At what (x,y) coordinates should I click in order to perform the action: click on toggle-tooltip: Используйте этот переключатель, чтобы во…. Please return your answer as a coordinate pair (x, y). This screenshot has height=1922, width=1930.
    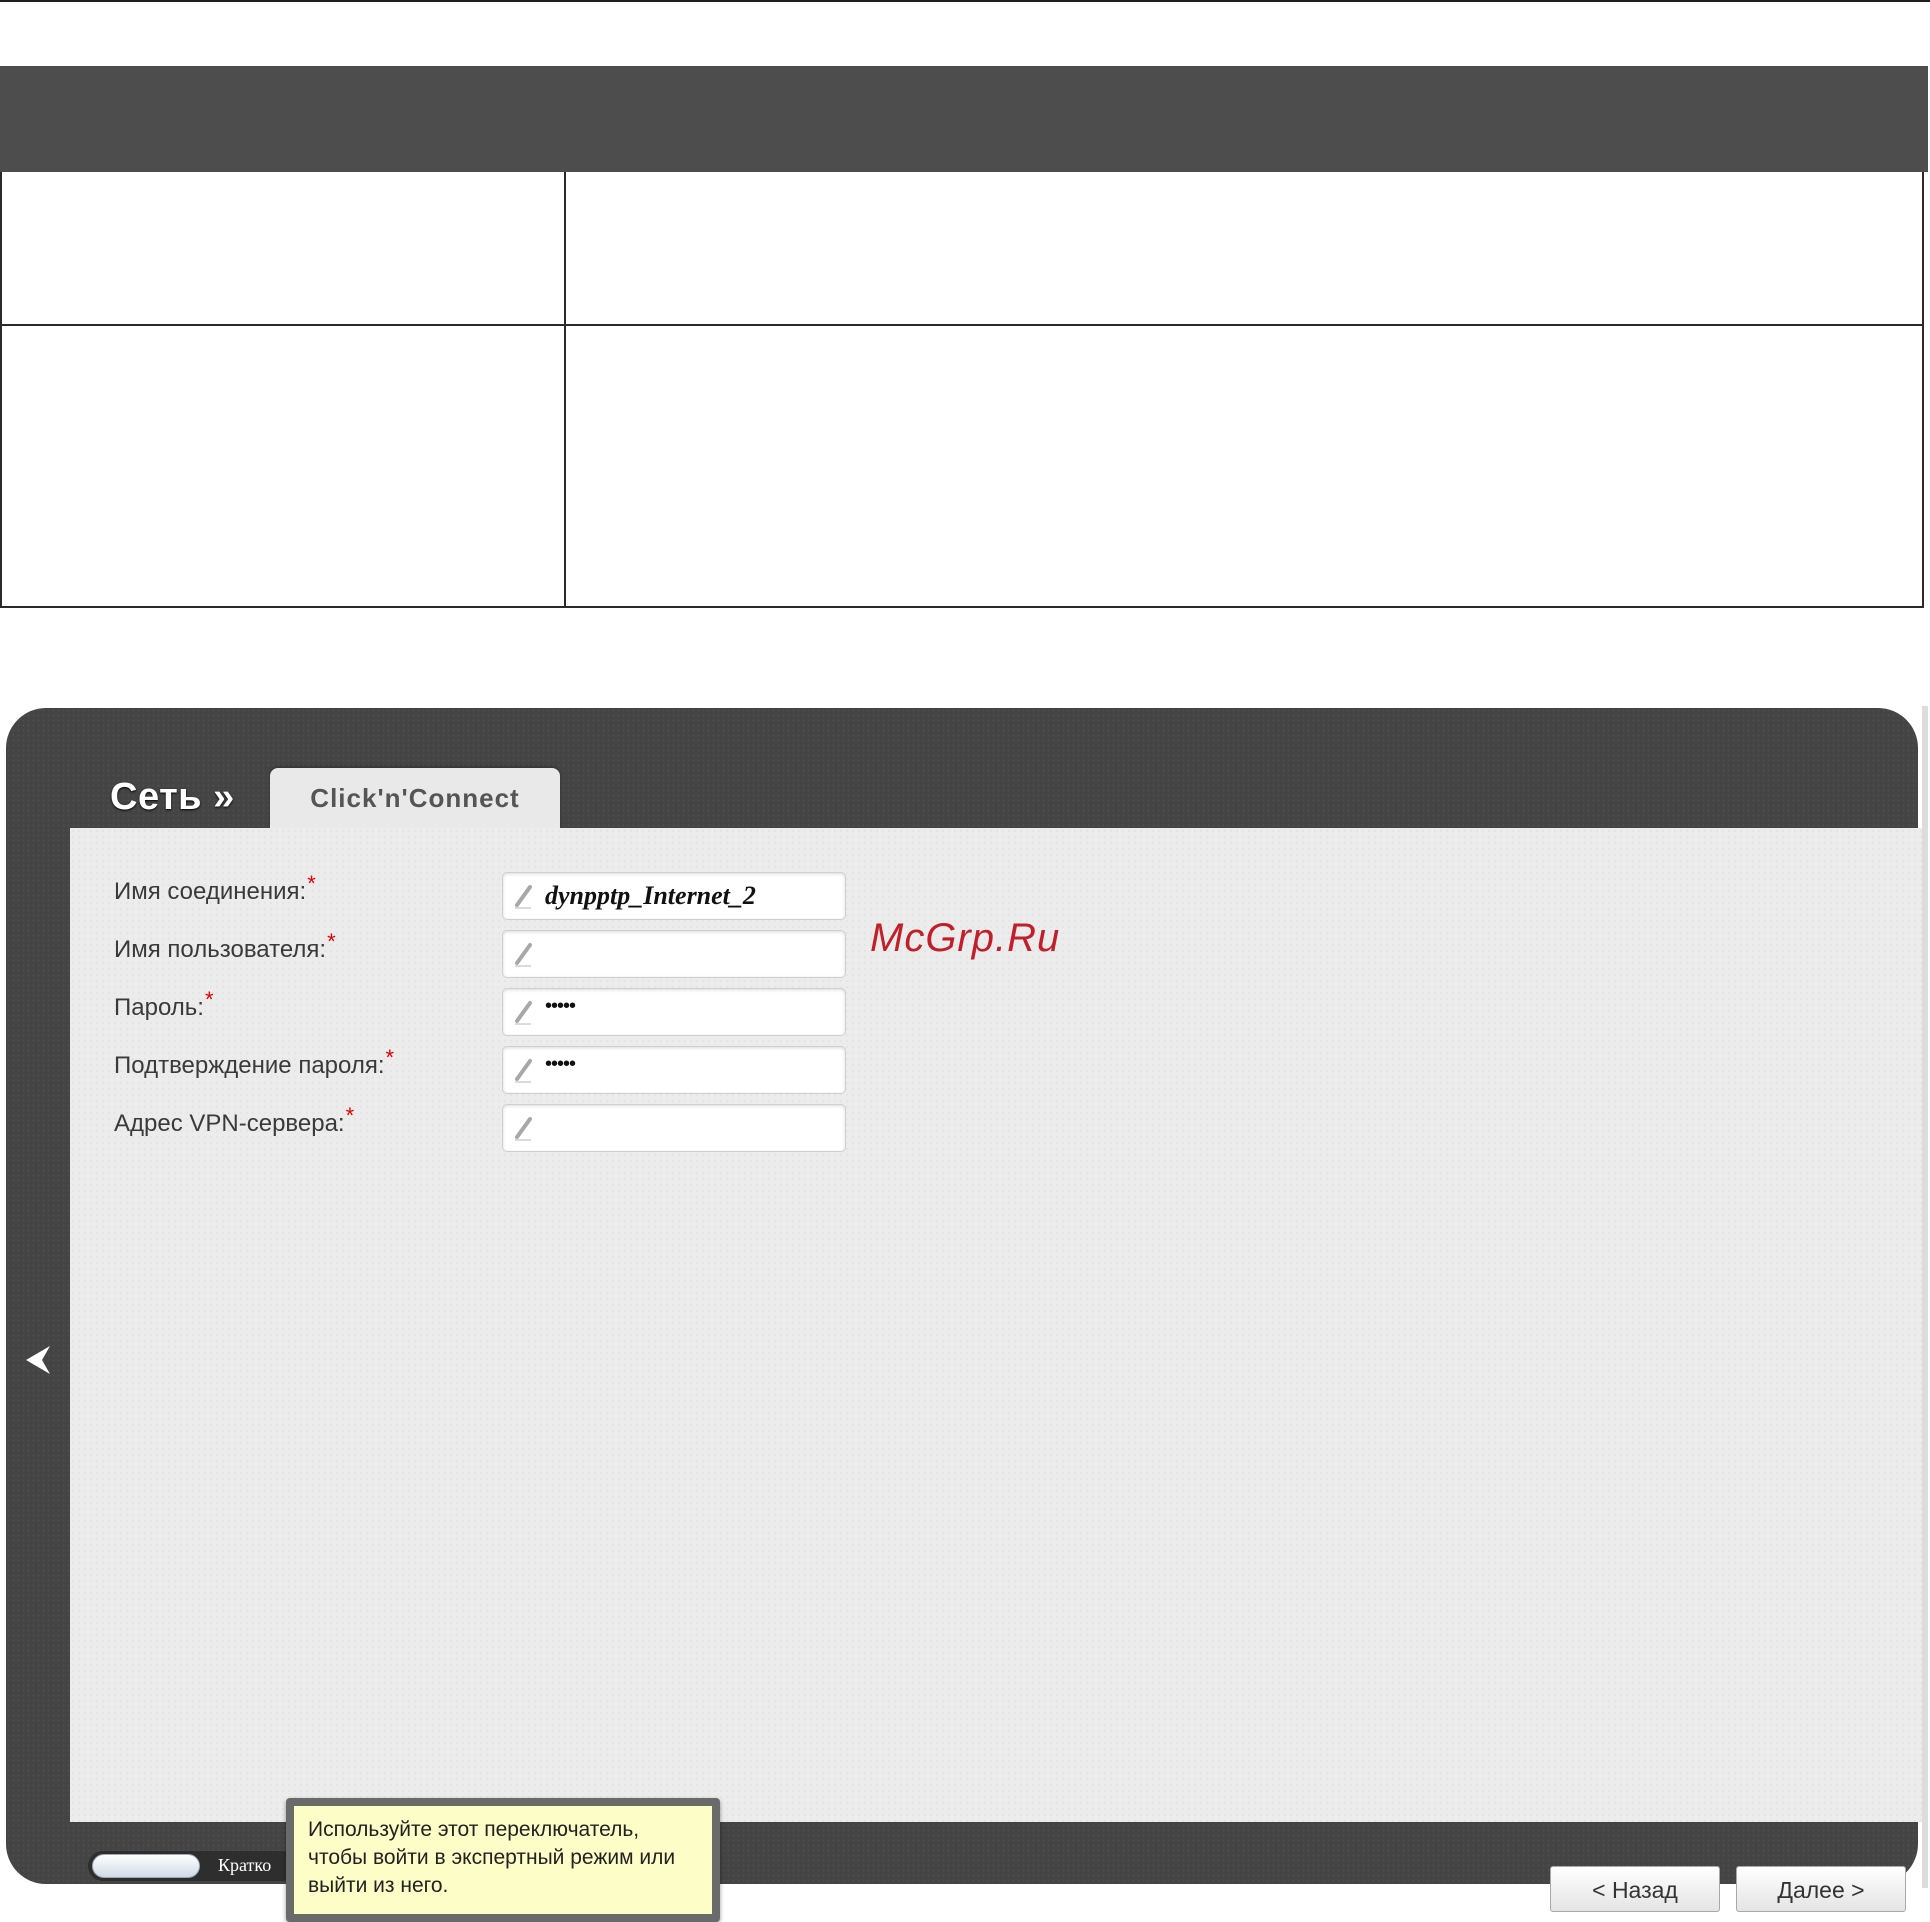
    Looking at the image, I should click on (503, 1860).